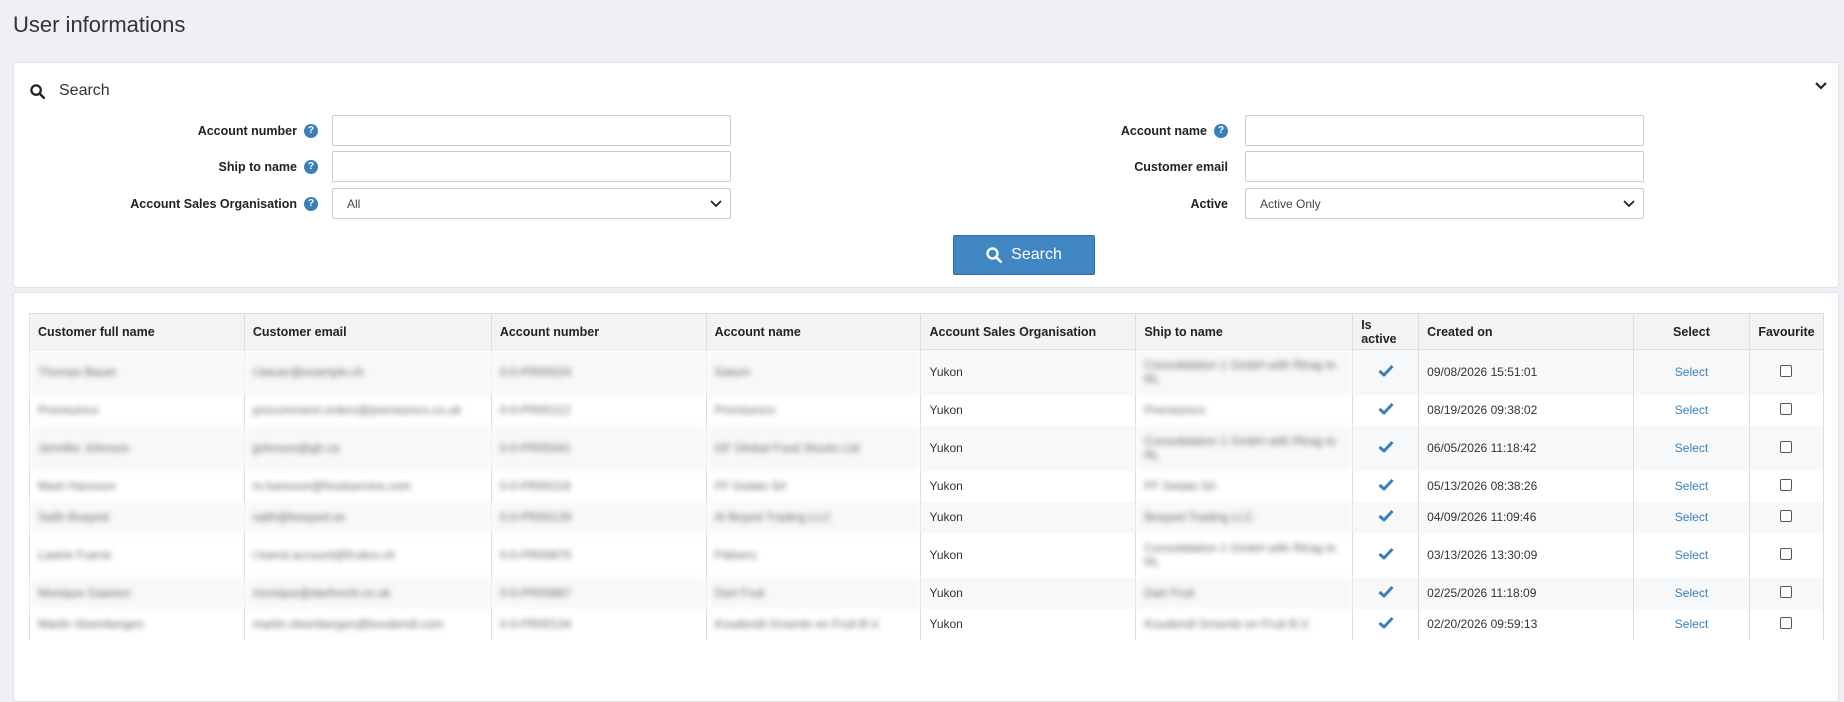  What do you see at coordinates (1181, 167) in the screenshot?
I see `customer-email-label: Customer email` at bounding box center [1181, 167].